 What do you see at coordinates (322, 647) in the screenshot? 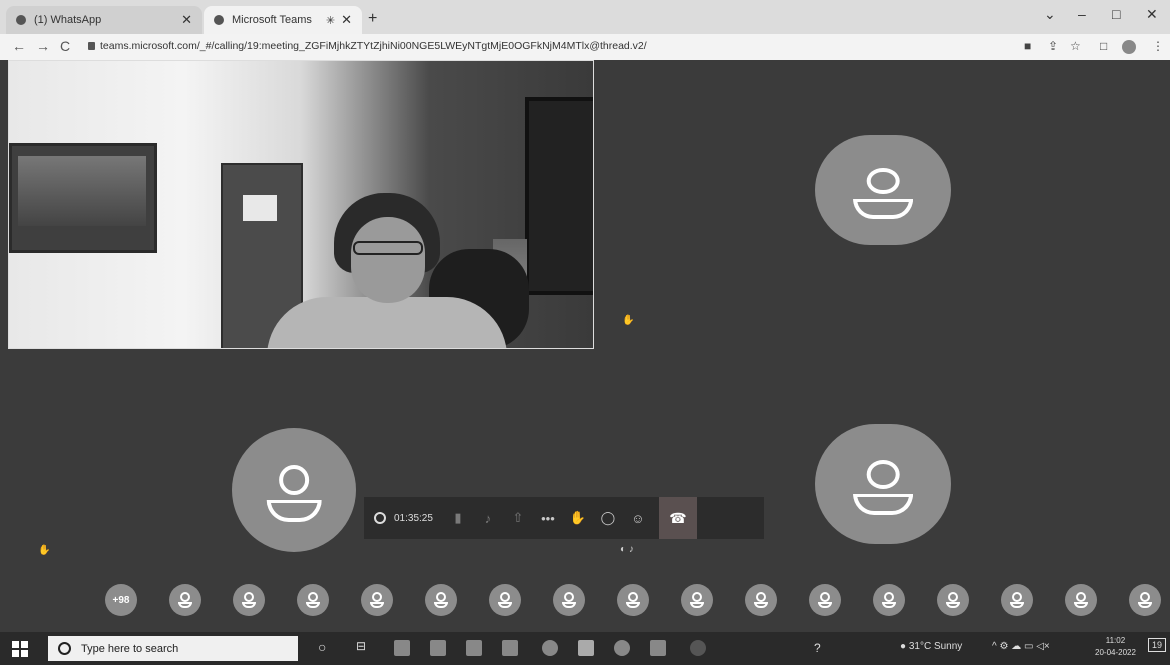
I see `cortana-icon: ○` at bounding box center [322, 647].